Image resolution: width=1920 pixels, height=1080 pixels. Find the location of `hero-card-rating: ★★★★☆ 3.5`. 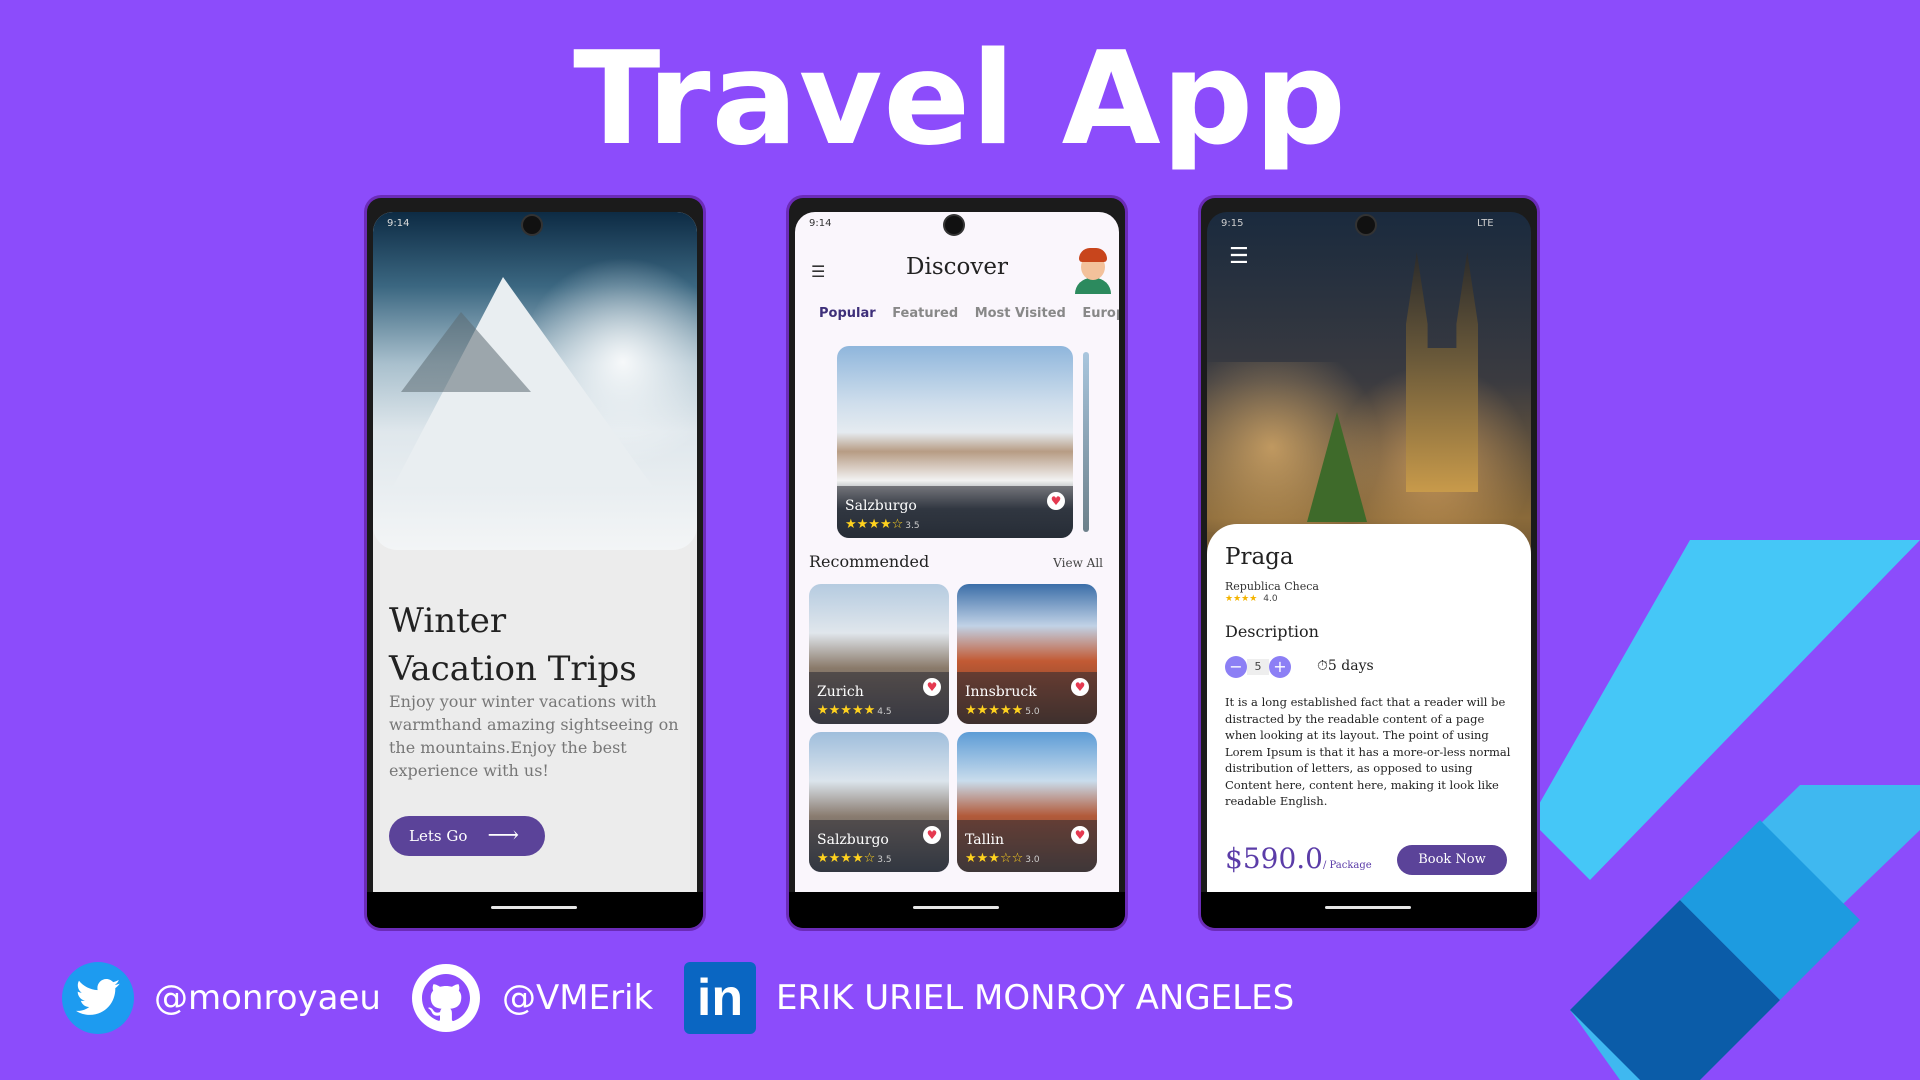

hero-card-rating: ★★★★☆ 3.5 is located at coordinates (882, 524).